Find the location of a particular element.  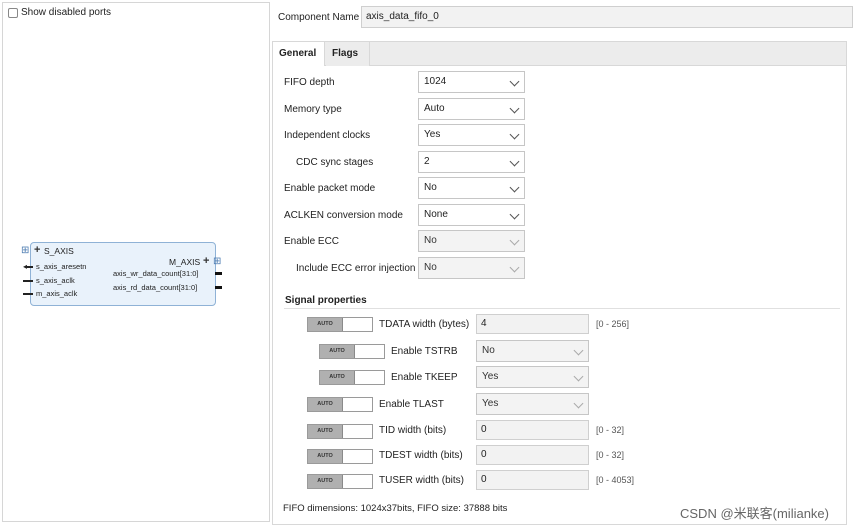

component-name-label: Component Name is located at coordinates (319, 17).